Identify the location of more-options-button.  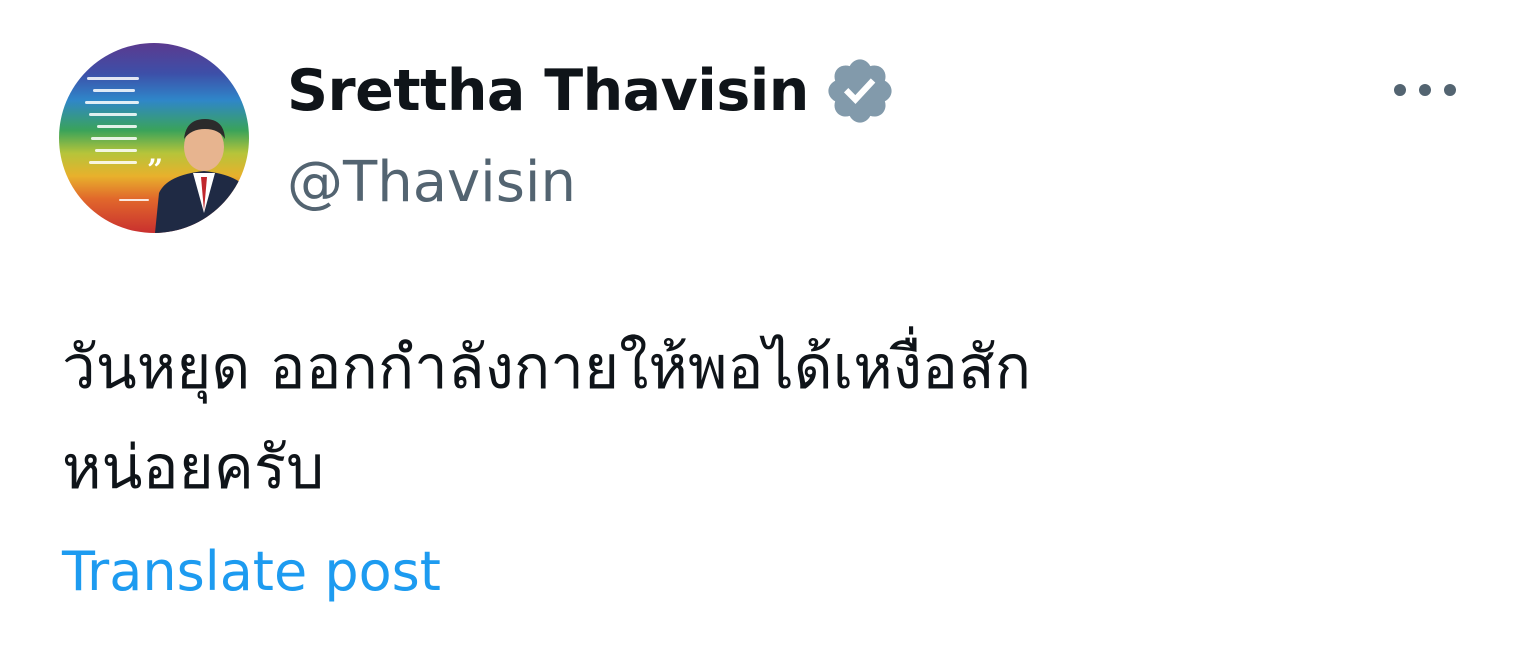
(1425, 90).